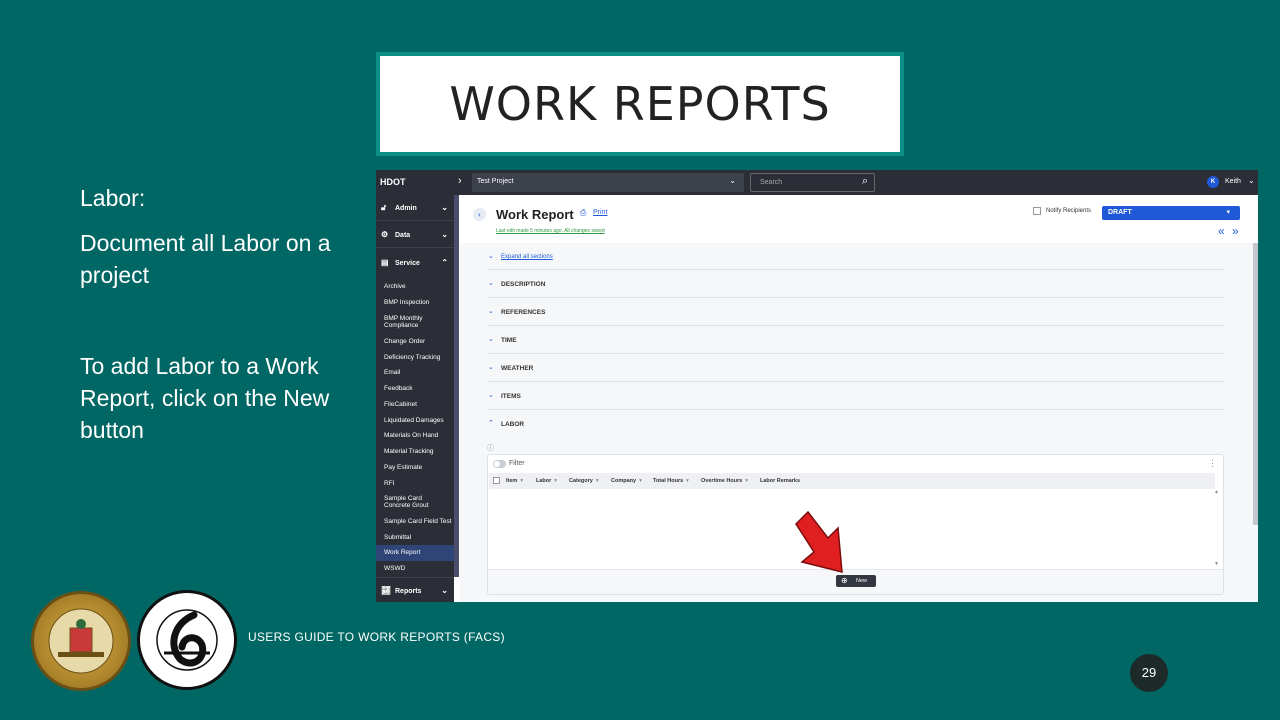 This screenshot has width=1280, height=720. What do you see at coordinates (415, 553) in the screenshot?
I see `sidebar-item-work-report: Work Report` at bounding box center [415, 553].